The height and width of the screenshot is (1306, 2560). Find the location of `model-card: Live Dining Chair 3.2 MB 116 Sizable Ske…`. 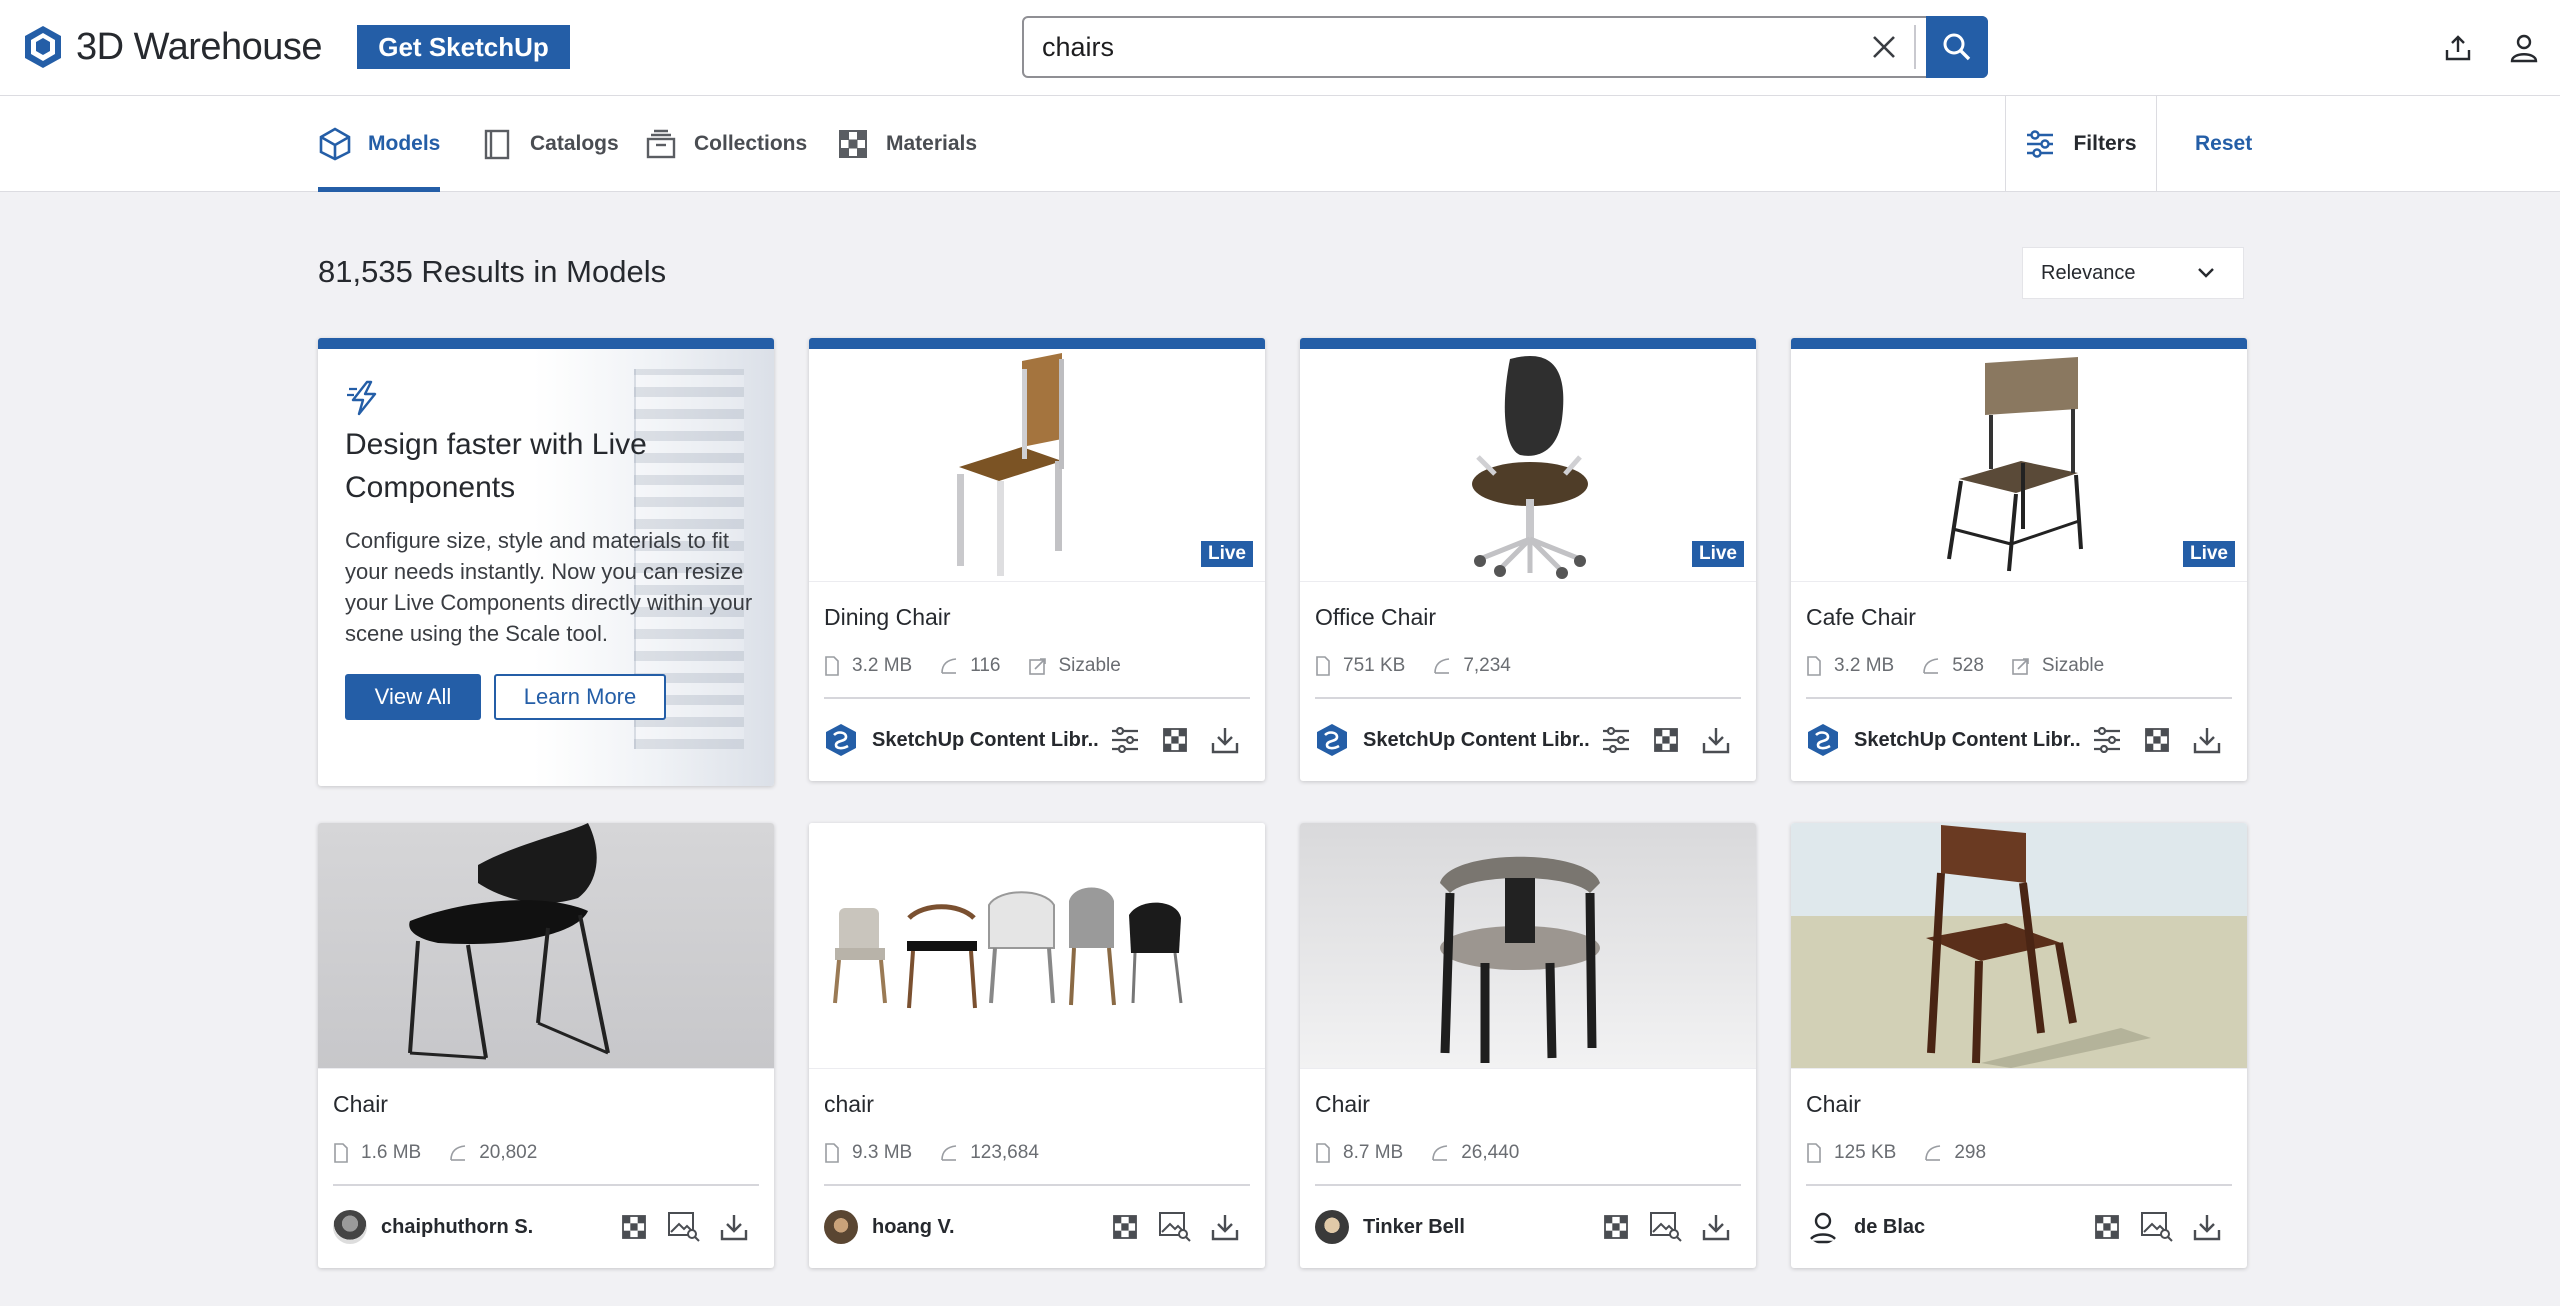

model-card: Live Dining Chair 3.2 MB 116 Sizable Ske… is located at coordinates (1037, 559).